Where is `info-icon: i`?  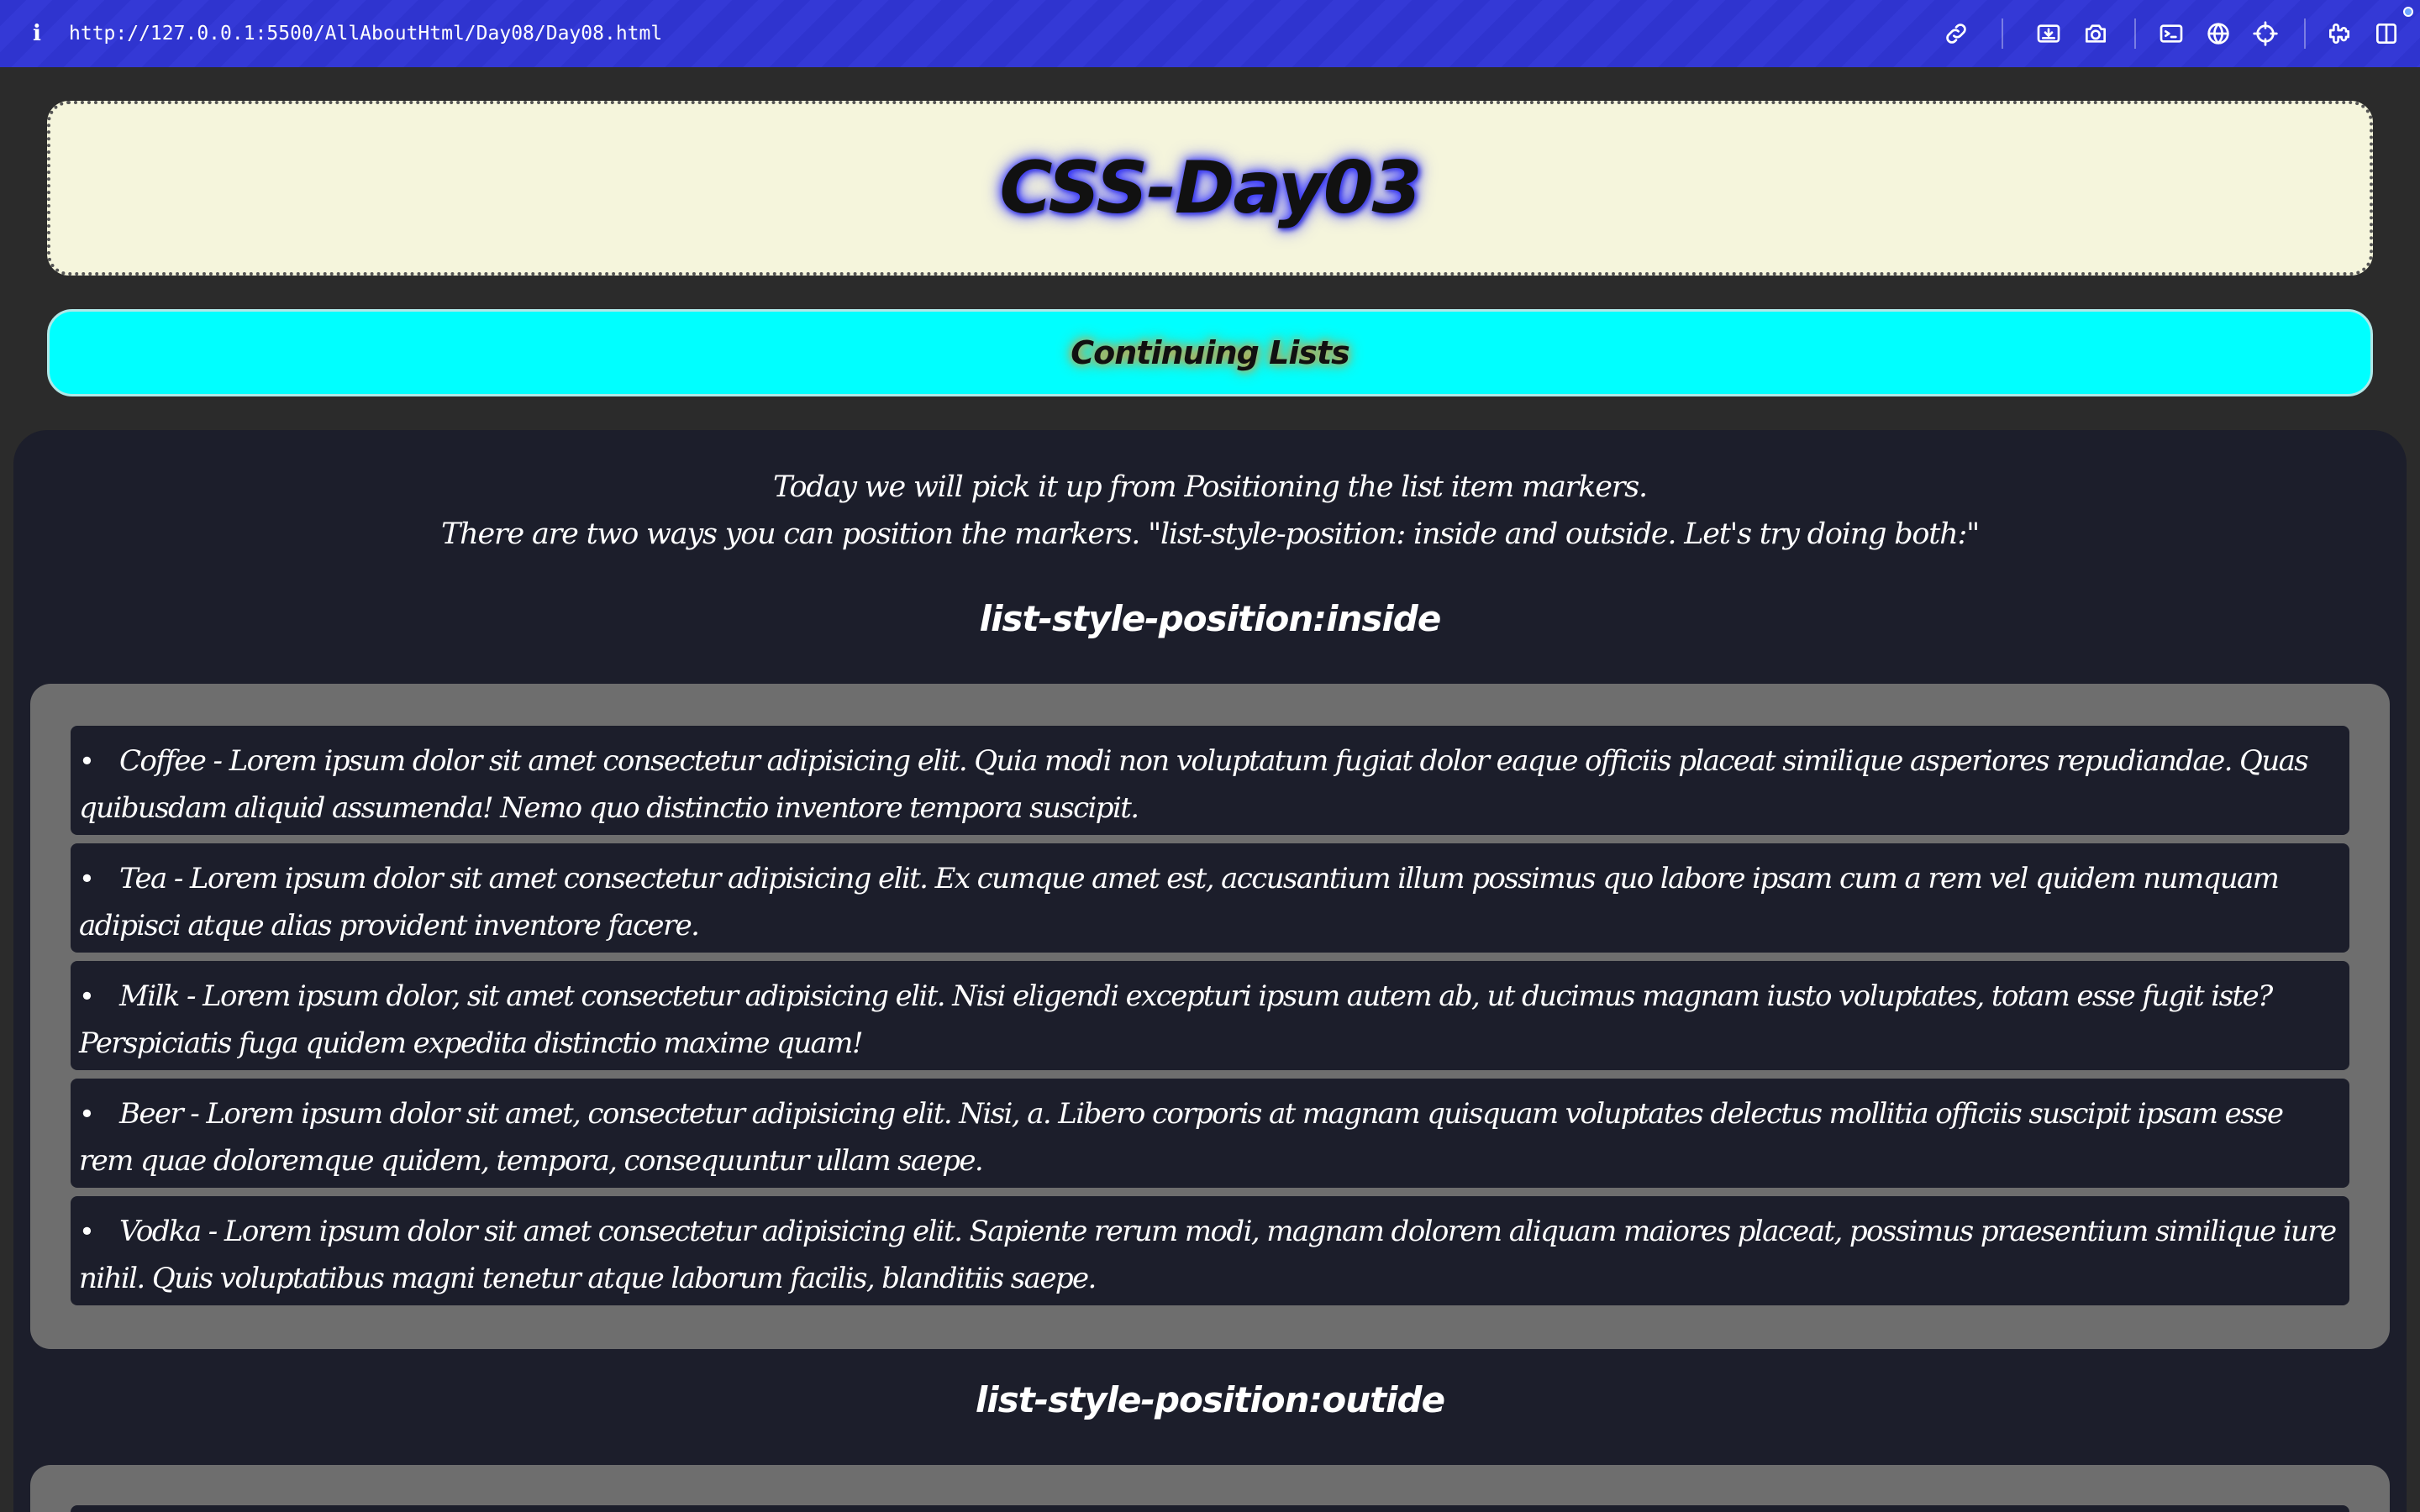 info-icon: i is located at coordinates (37, 33).